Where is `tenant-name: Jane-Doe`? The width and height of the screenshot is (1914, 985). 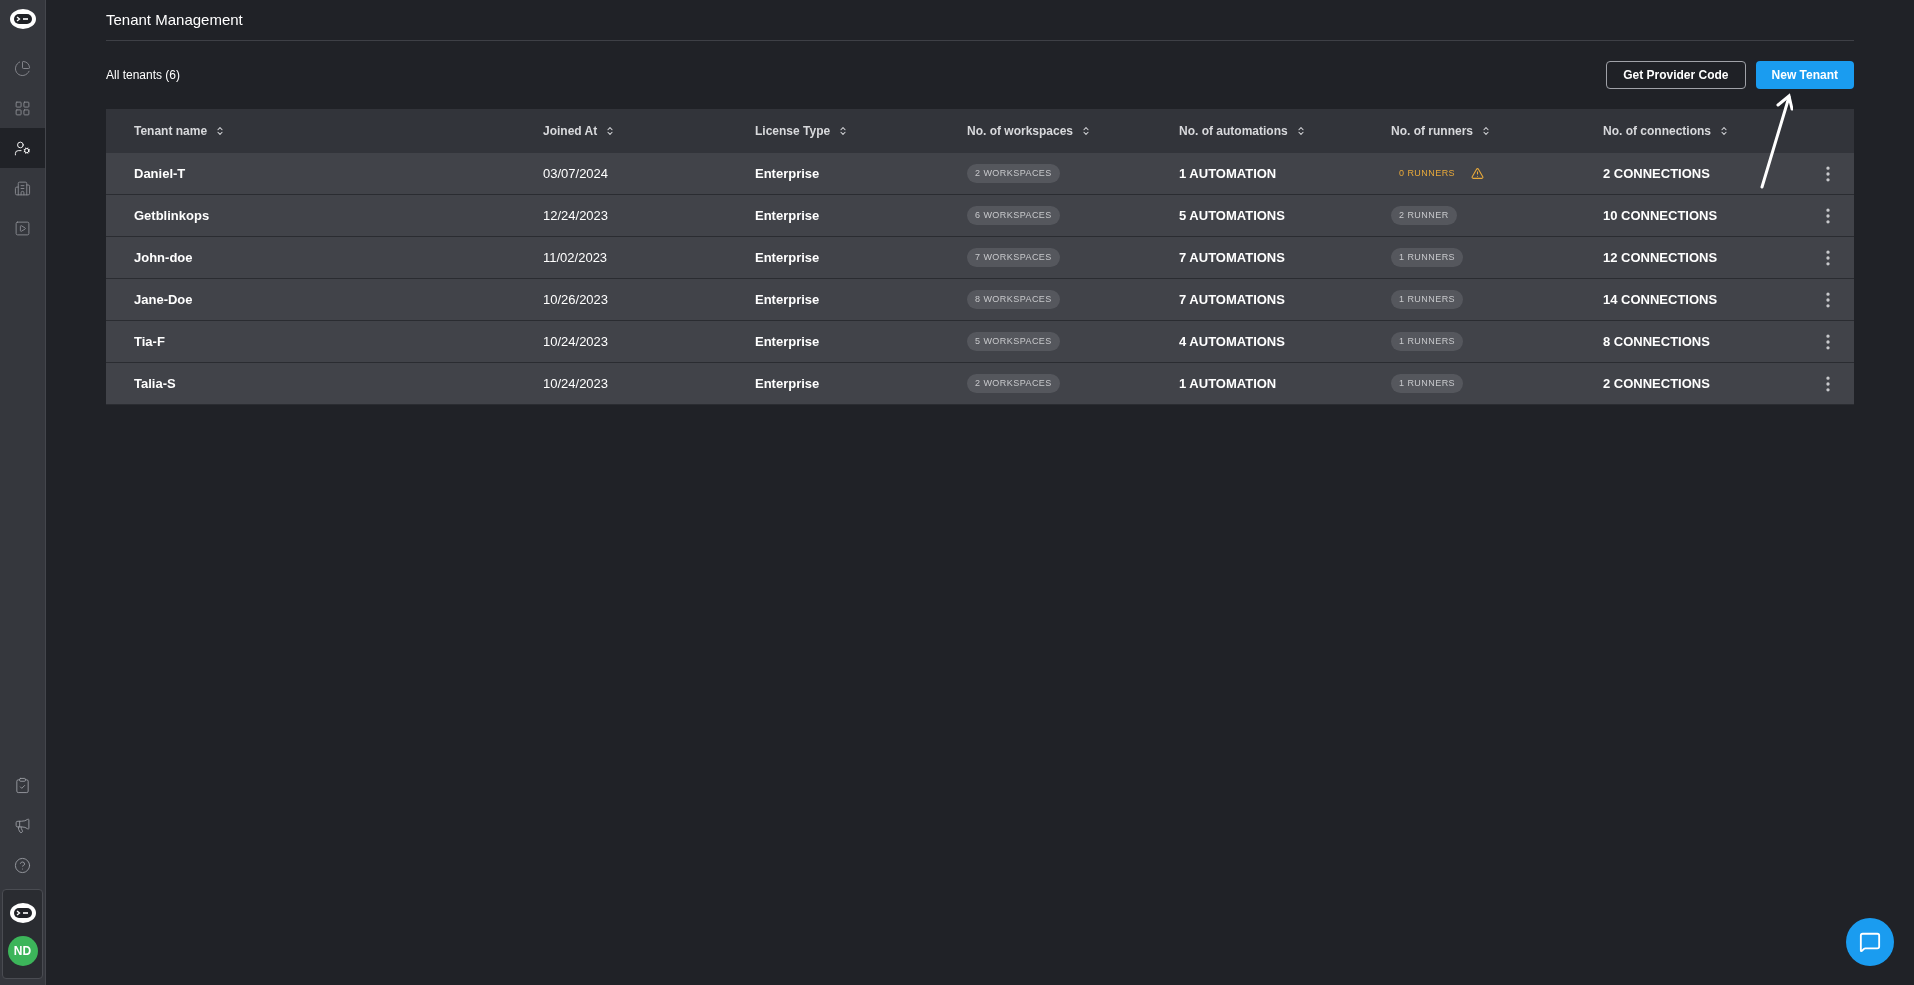 tenant-name: Jane-Doe is located at coordinates (164, 299).